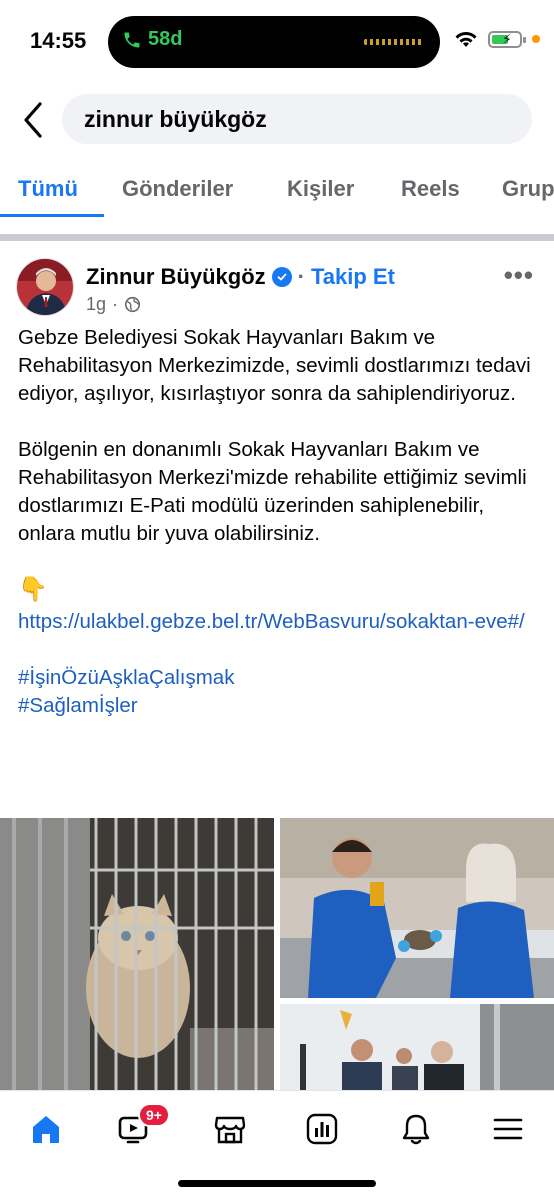 The height and width of the screenshot is (1200, 554). Describe the element at coordinates (137, 954) in the screenshot. I see `post-image-cat-cage` at that location.